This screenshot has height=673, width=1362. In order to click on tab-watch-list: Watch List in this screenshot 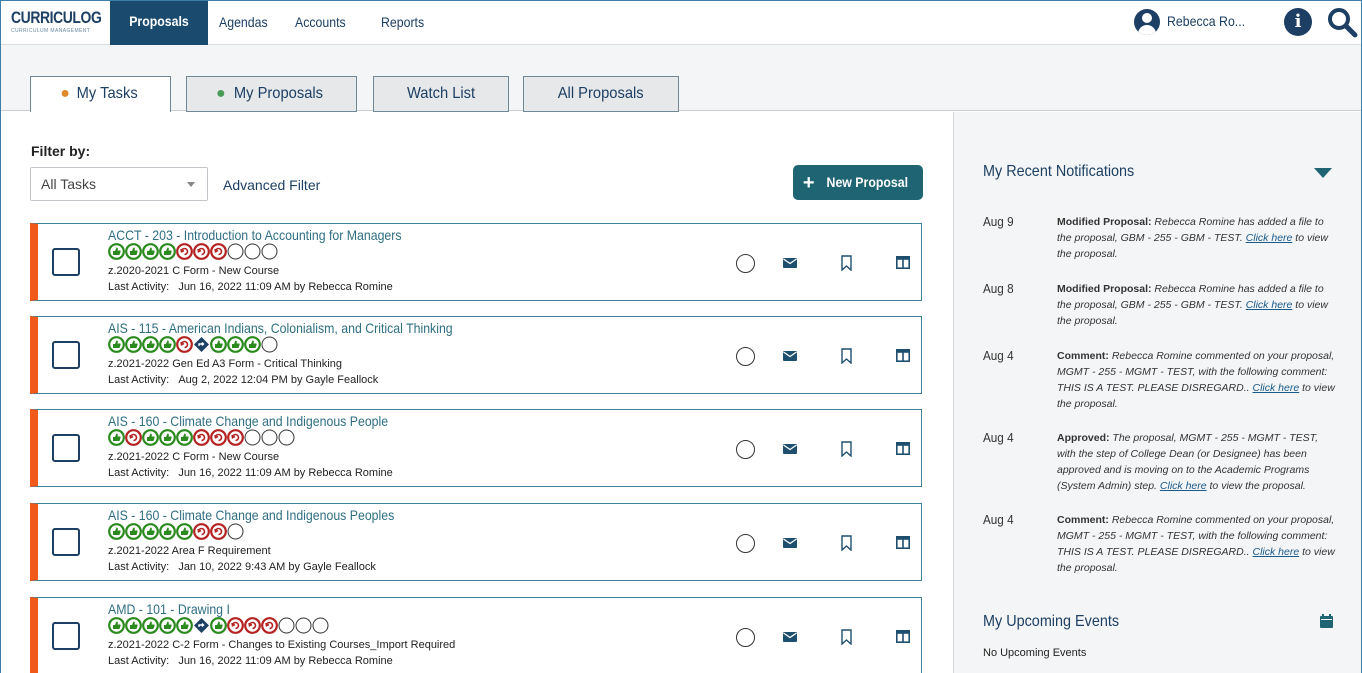, I will do `click(441, 94)`.